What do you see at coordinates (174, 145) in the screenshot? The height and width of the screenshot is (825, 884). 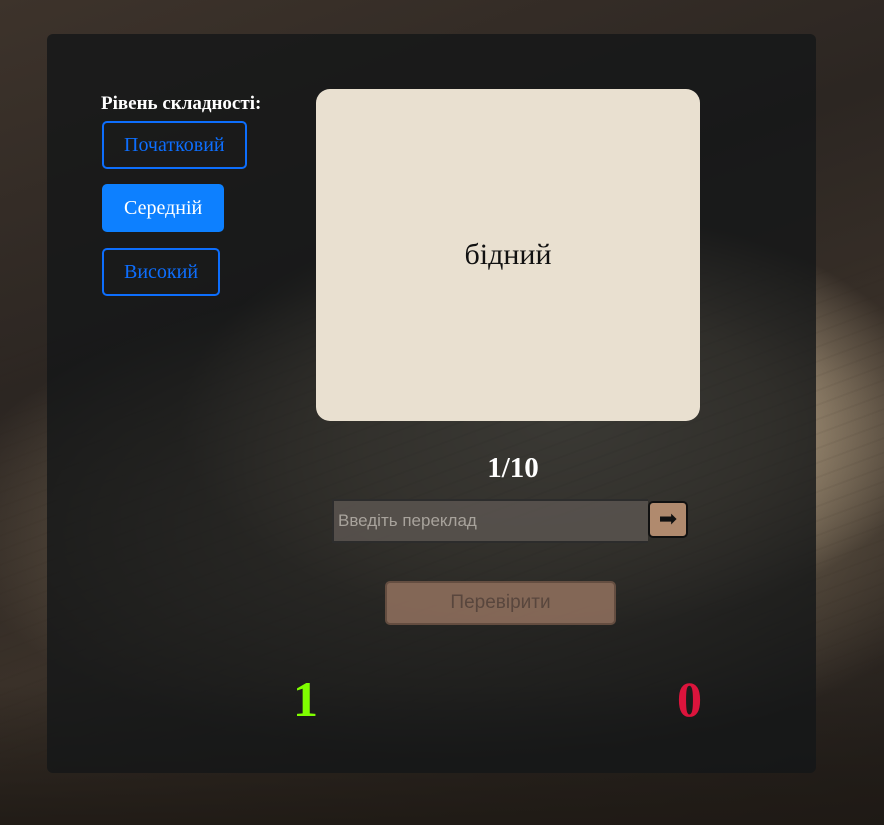 I see `level-button-beginner: Початковий` at bounding box center [174, 145].